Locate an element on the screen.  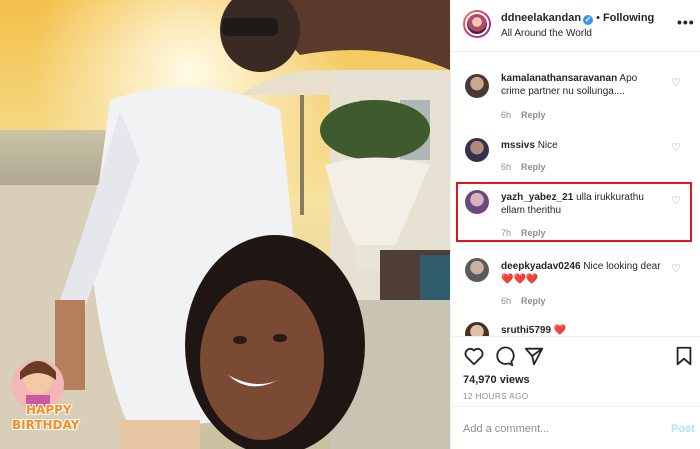
following-button: Following is located at coordinates (628, 18).